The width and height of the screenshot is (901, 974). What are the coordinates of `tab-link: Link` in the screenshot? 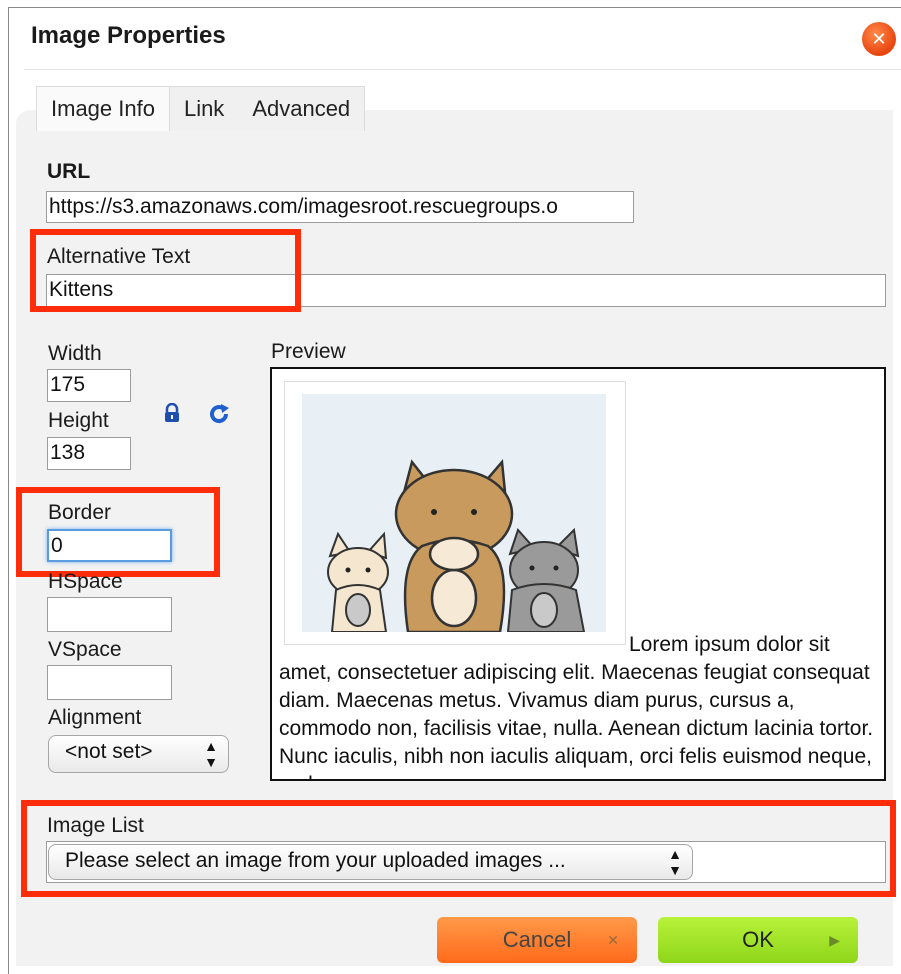 It's located at (204, 109).